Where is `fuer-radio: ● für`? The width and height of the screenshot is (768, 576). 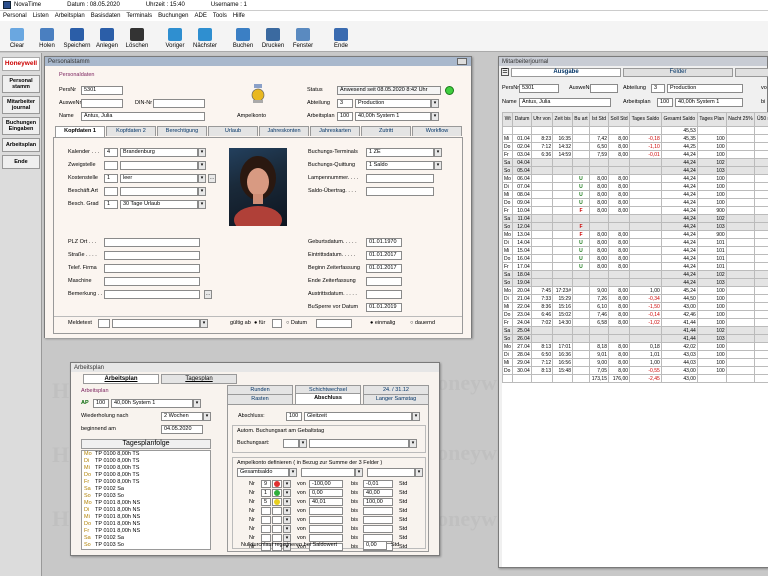 fuer-radio: ● für is located at coordinates (259, 323).